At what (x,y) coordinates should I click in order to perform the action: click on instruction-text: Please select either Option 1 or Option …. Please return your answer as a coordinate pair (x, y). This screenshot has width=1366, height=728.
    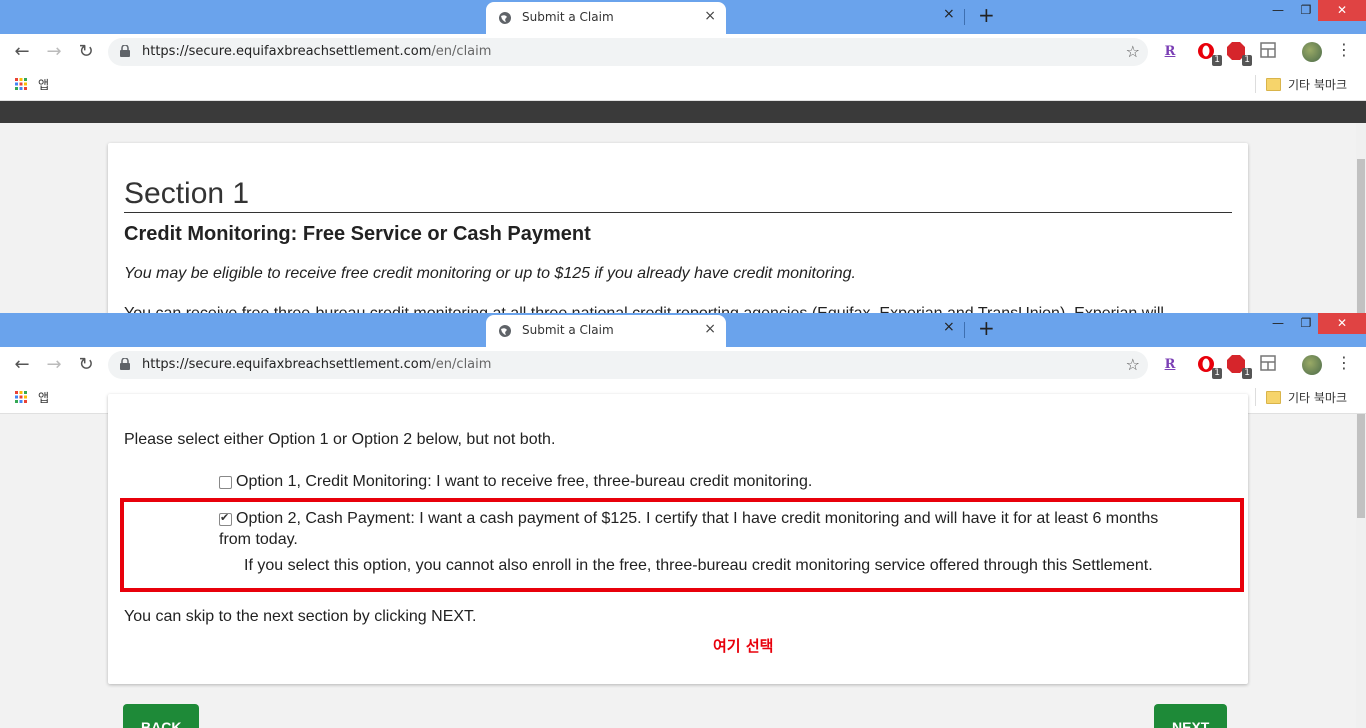
    Looking at the image, I should click on (340, 439).